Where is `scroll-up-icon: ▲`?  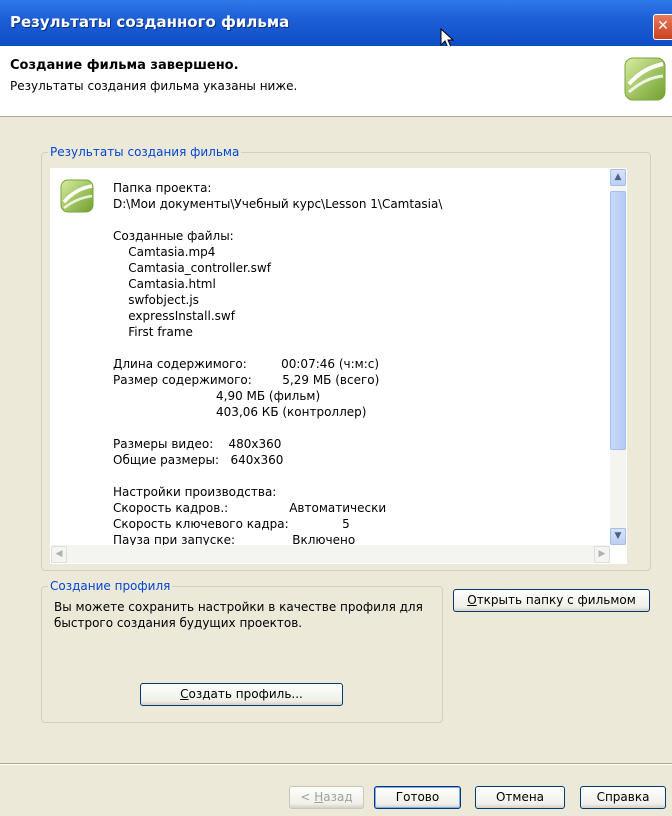 scroll-up-icon: ▲ is located at coordinates (618, 177).